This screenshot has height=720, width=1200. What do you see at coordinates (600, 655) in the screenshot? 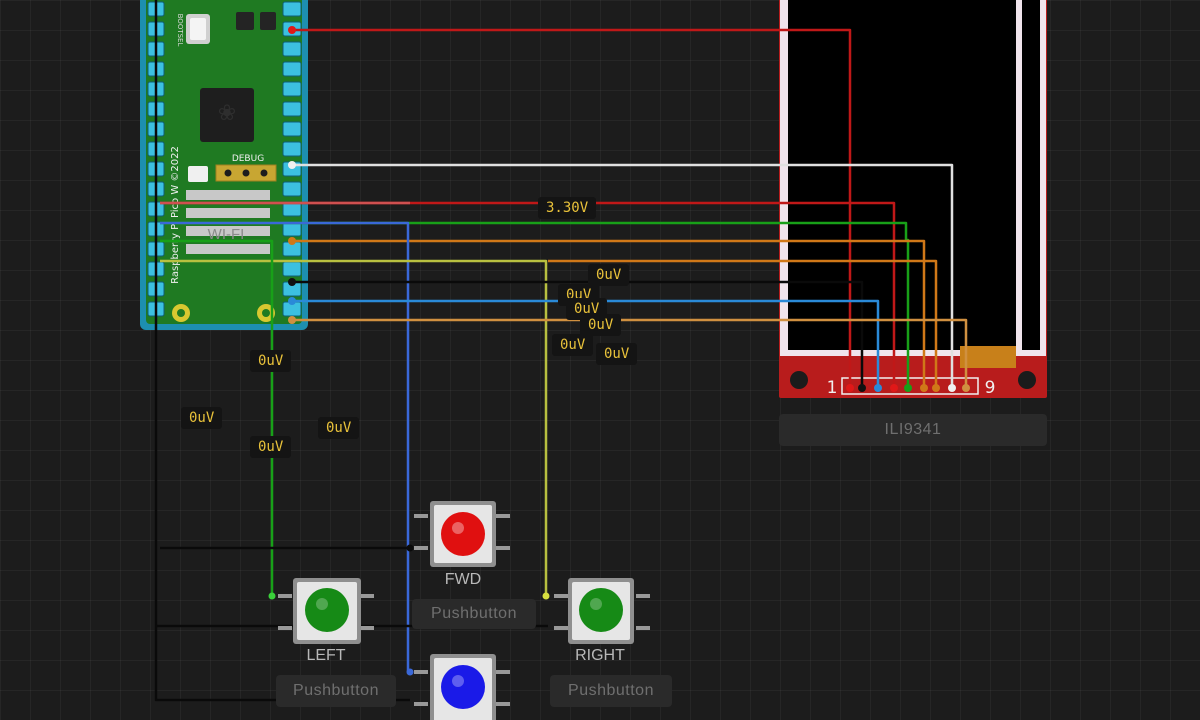
I see `right-button-label: RIGHT` at bounding box center [600, 655].